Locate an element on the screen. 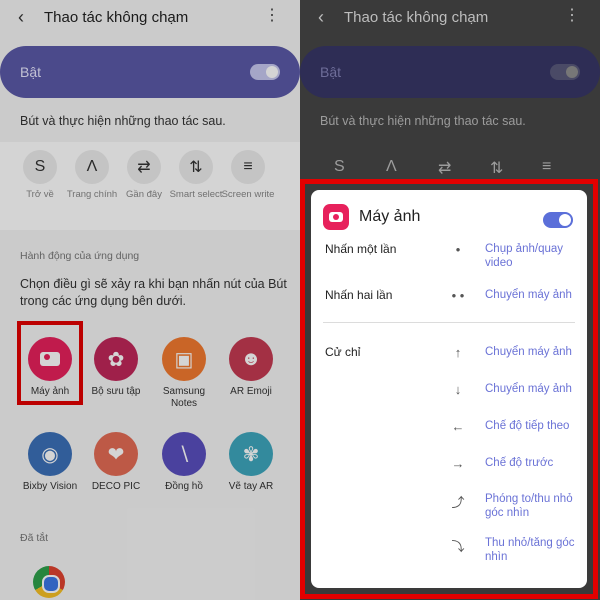 This screenshot has height=600, width=600. action-value: Phóng to/thu nhỏ góc nhìn is located at coordinates (533, 506).